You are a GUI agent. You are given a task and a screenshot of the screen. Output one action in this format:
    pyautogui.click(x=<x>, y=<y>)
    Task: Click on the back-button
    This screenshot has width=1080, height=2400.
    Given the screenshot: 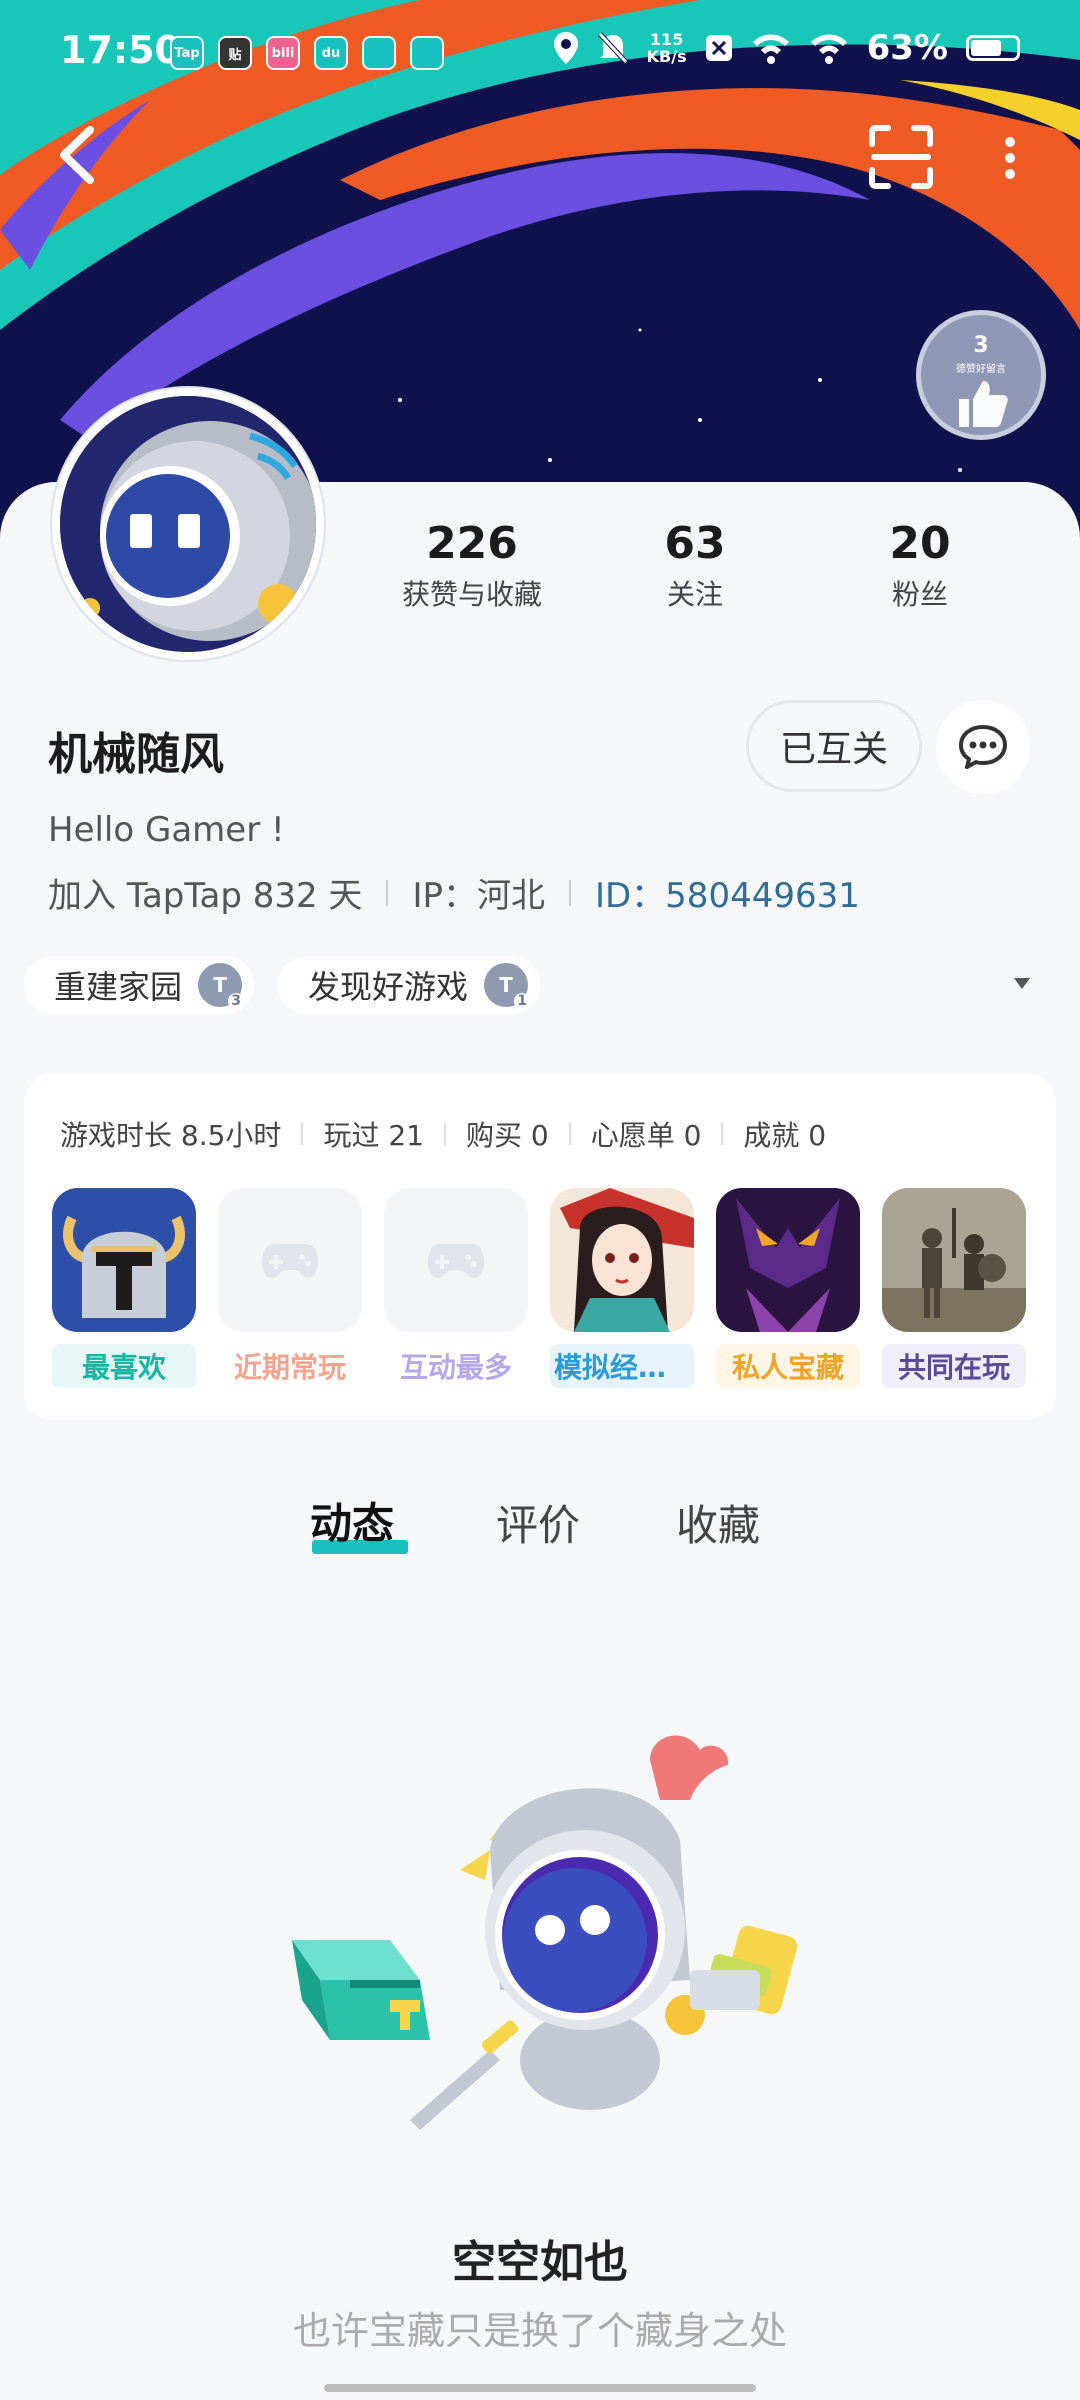 What is the action you would take?
    pyautogui.click(x=78, y=155)
    